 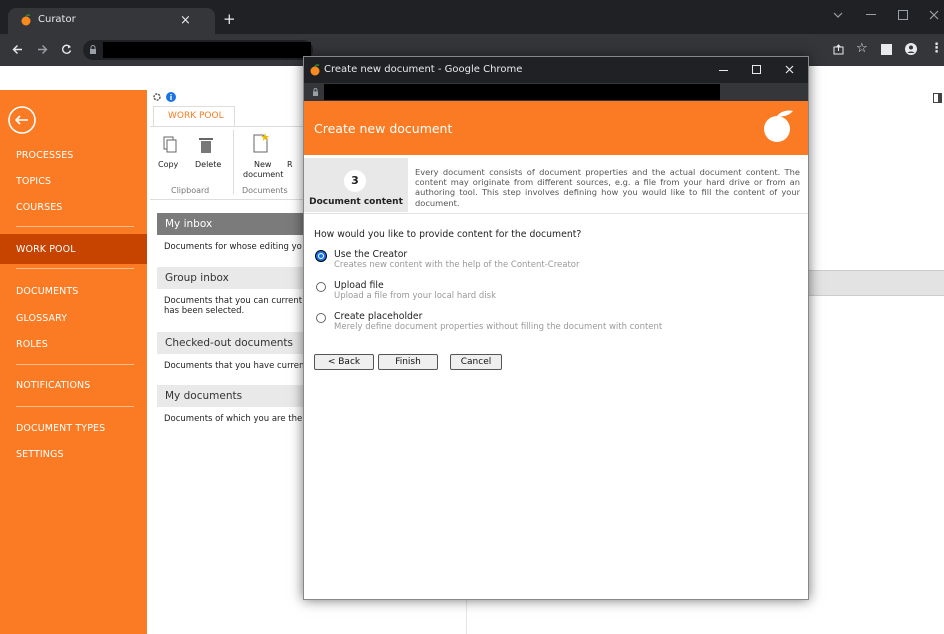 What do you see at coordinates (17, 49) in the screenshot?
I see `back-arrow-icon` at bounding box center [17, 49].